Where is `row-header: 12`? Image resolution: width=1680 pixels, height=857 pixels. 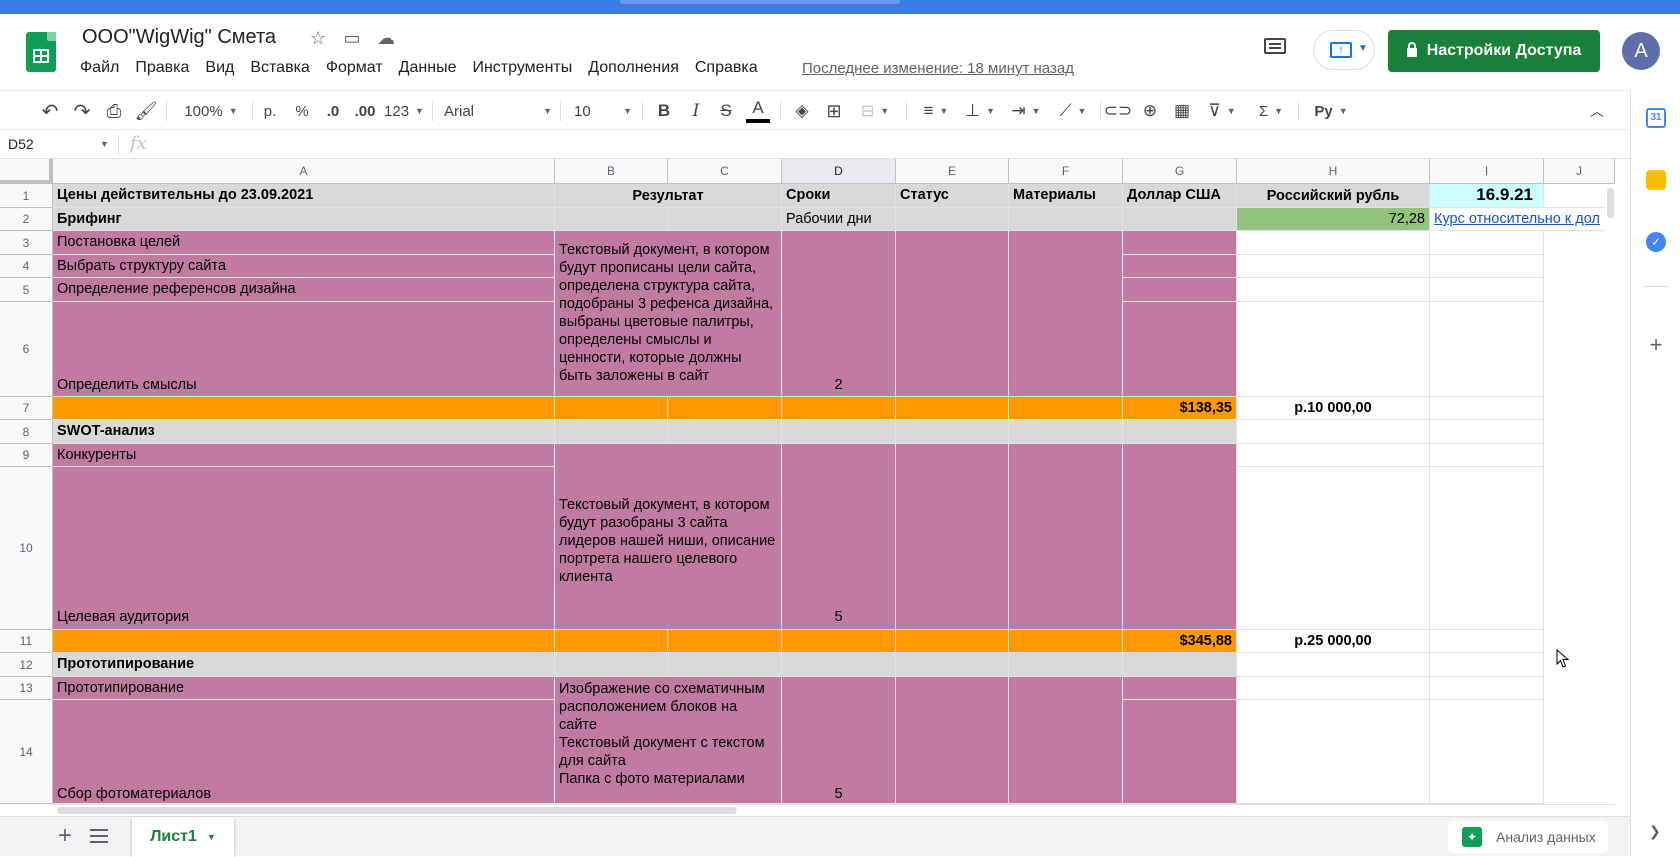 row-header: 12 is located at coordinates (26, 665).